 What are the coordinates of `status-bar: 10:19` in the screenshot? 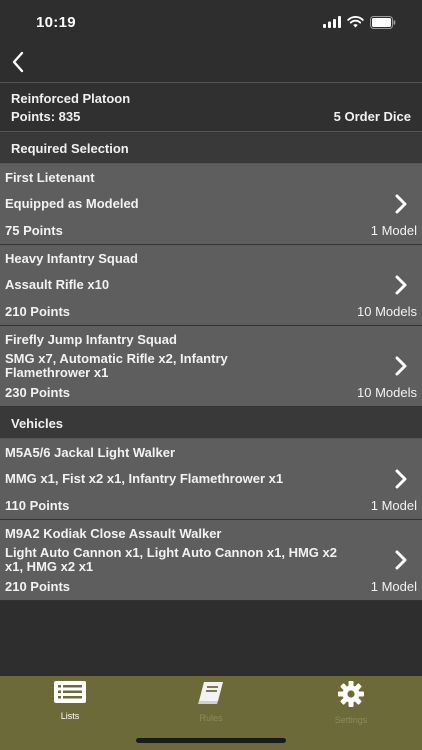 It's located at (211, 22).